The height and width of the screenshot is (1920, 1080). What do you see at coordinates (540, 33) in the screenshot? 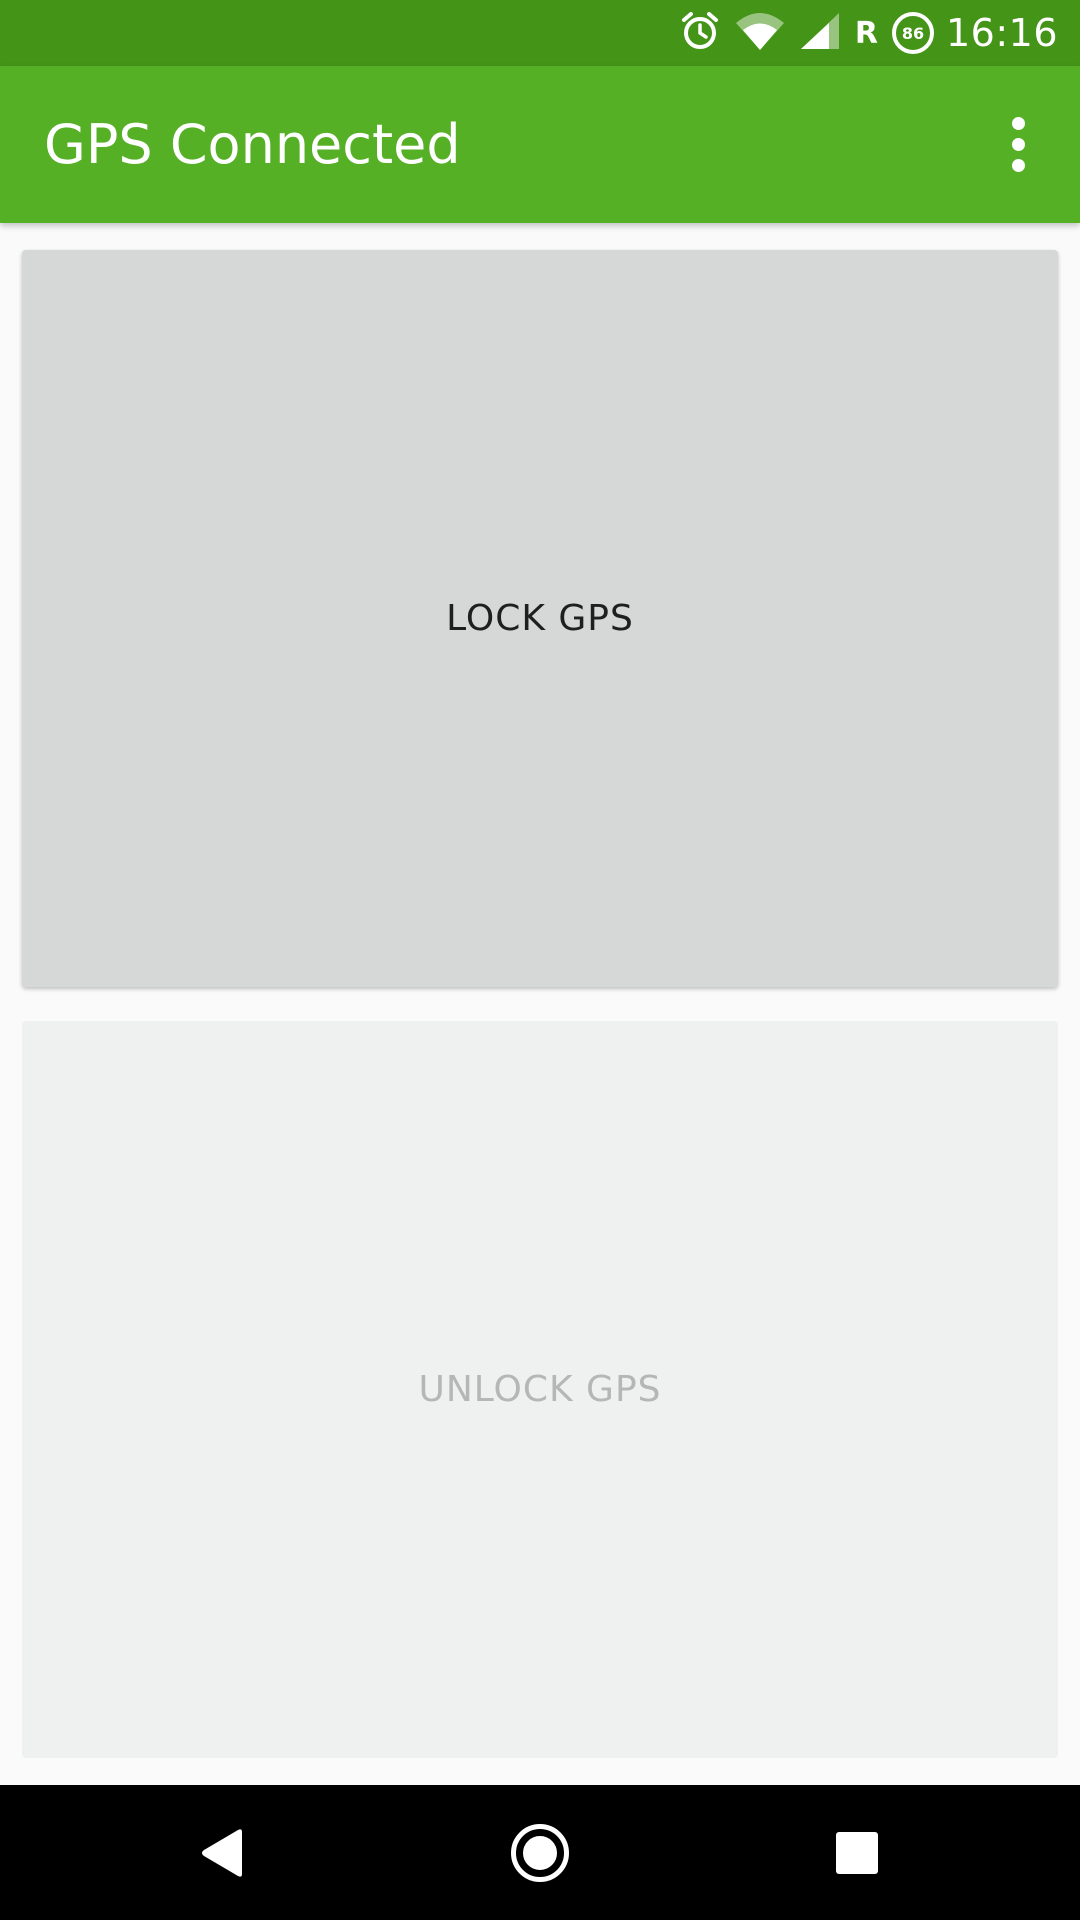
I see `status-bar: R 86 16:16` at bounding box center [540, 33].